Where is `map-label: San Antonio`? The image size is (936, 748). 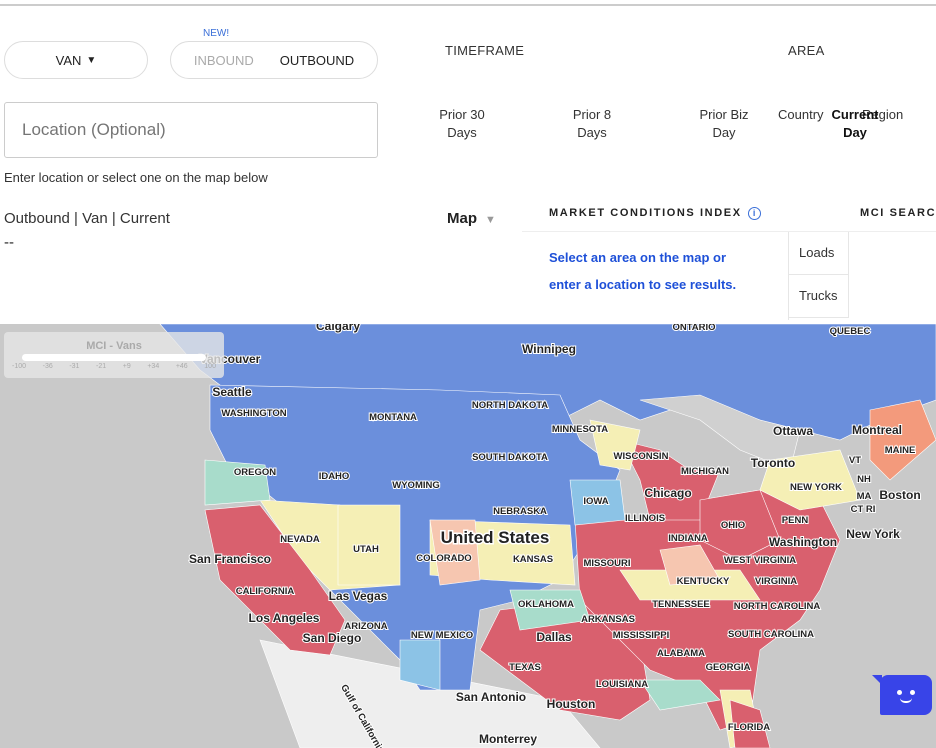 map-label: San Antonio is located at coordinates (491, 697).